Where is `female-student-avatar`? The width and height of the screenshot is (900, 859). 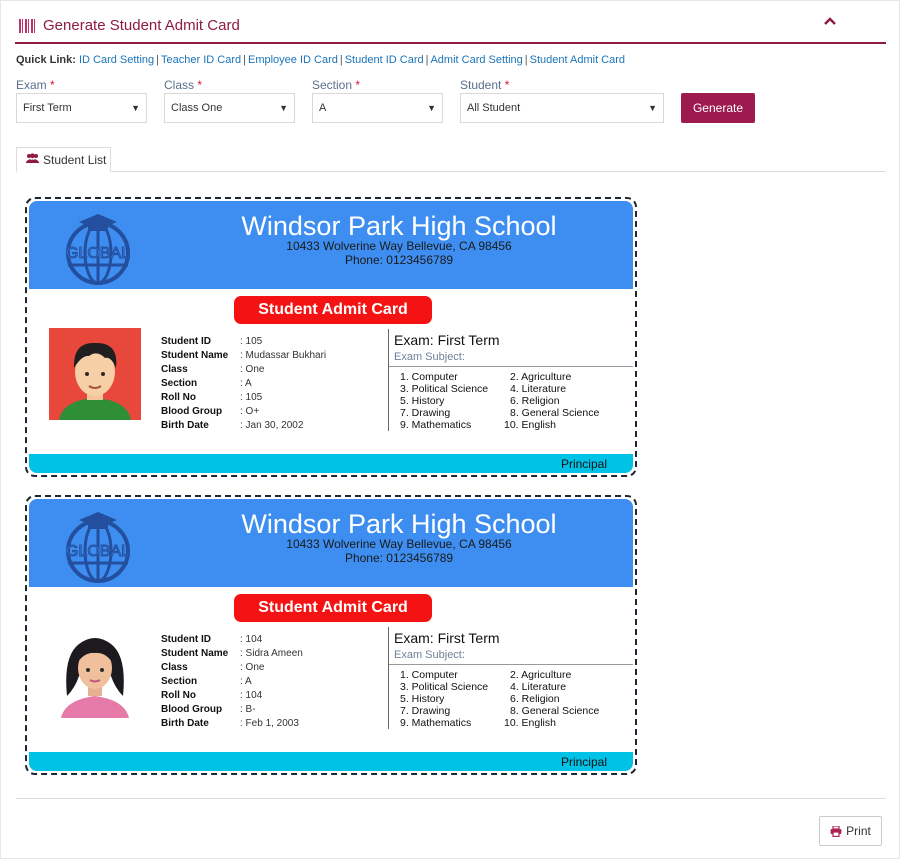
female-student-avatar is located at coordinates (95, 672).